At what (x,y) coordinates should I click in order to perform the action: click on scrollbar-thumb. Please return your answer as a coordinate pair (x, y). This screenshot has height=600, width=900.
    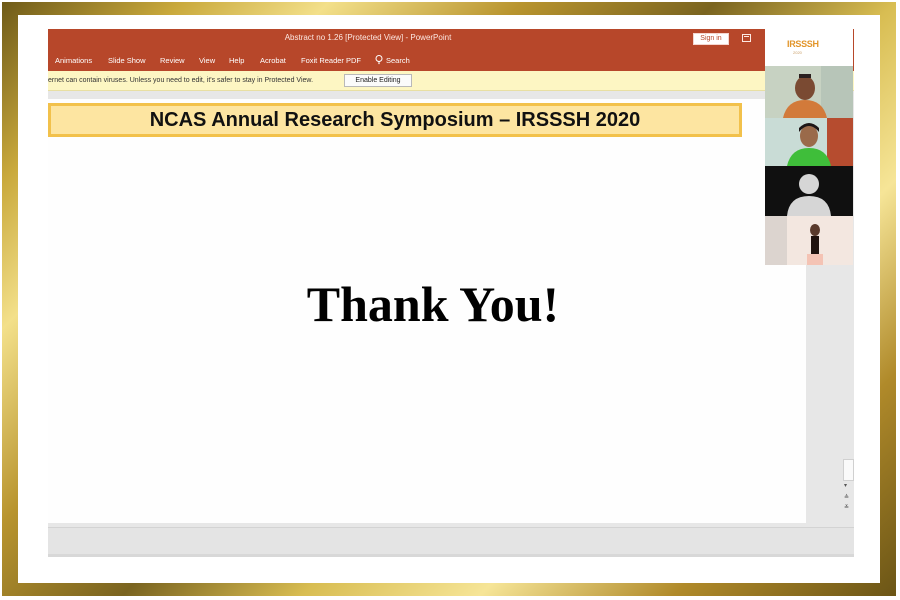
    Looking at the image, I should click on (848, 470).